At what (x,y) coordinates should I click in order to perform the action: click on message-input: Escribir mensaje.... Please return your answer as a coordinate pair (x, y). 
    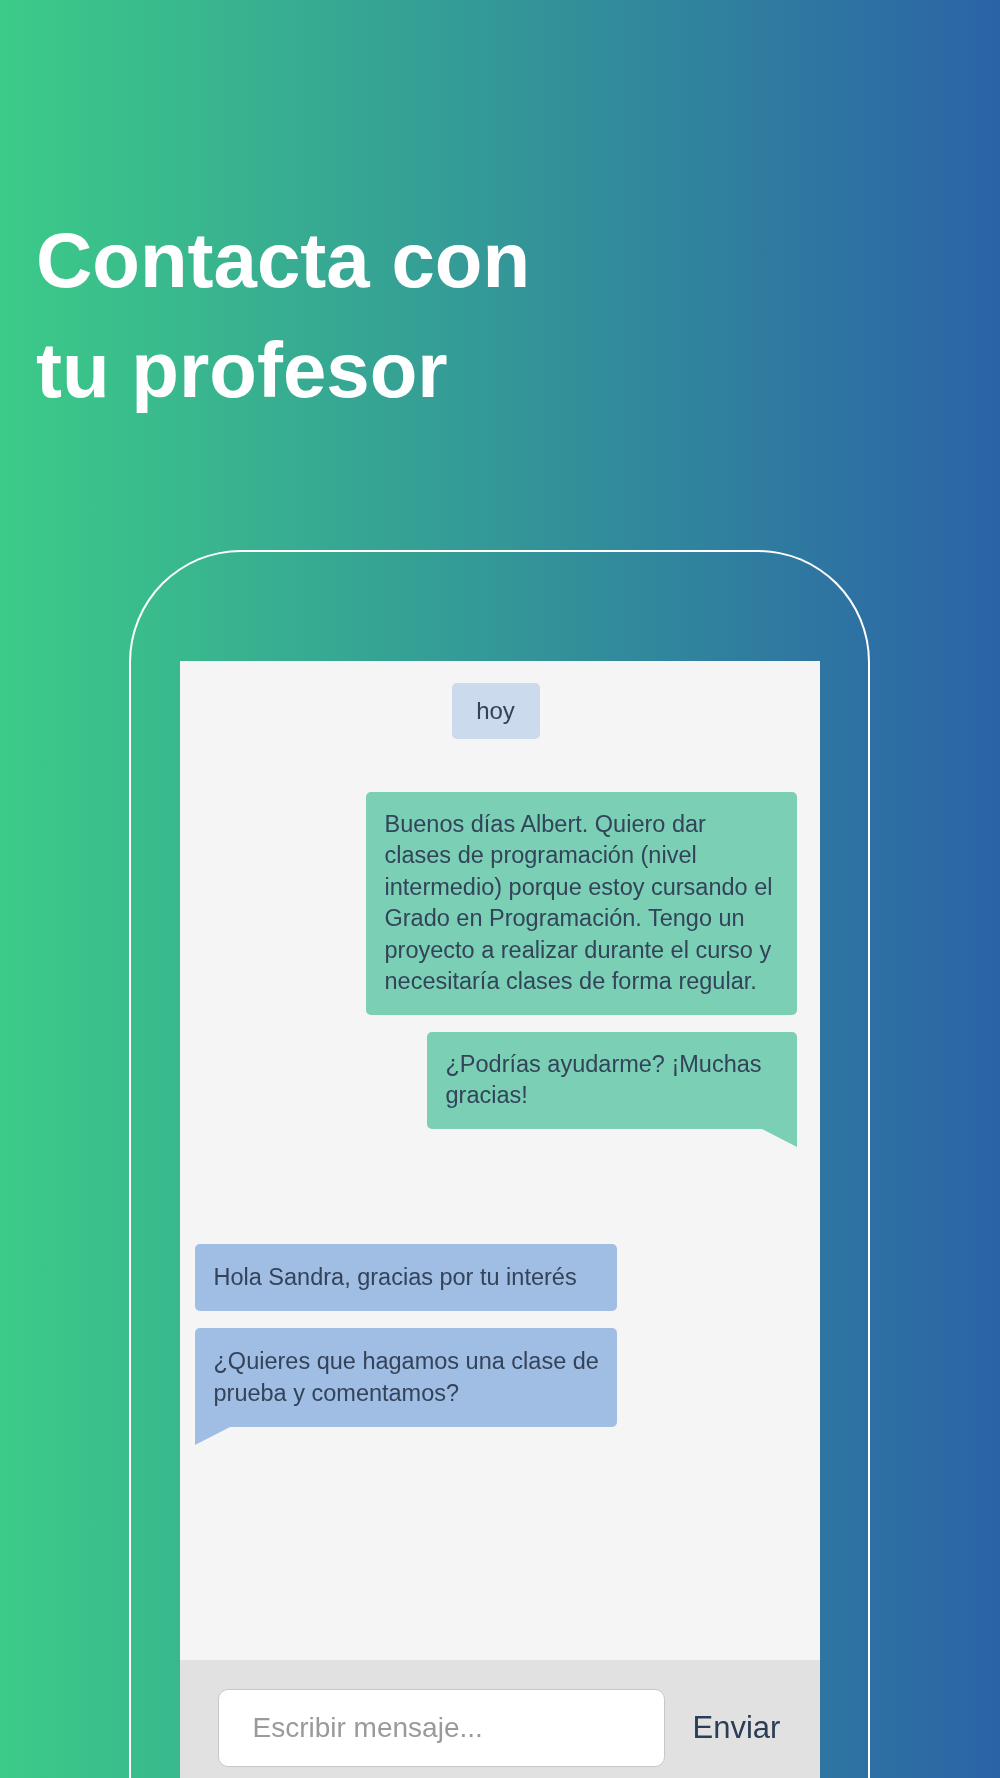
    Looking at the image, I should click on (441, 1728).